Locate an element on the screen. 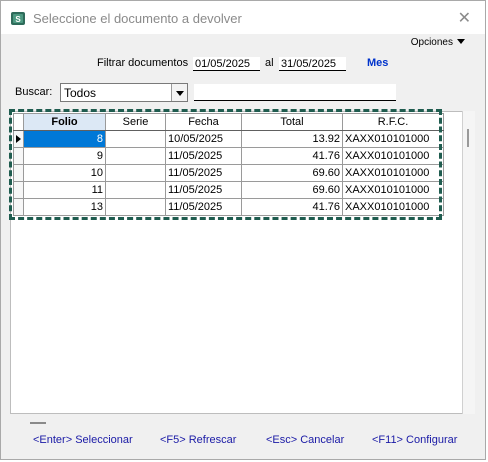 This screenshot has width=488, height=462. select-shortcut-link: <Enter> Seleccionar is located at coordinates (83, 440).